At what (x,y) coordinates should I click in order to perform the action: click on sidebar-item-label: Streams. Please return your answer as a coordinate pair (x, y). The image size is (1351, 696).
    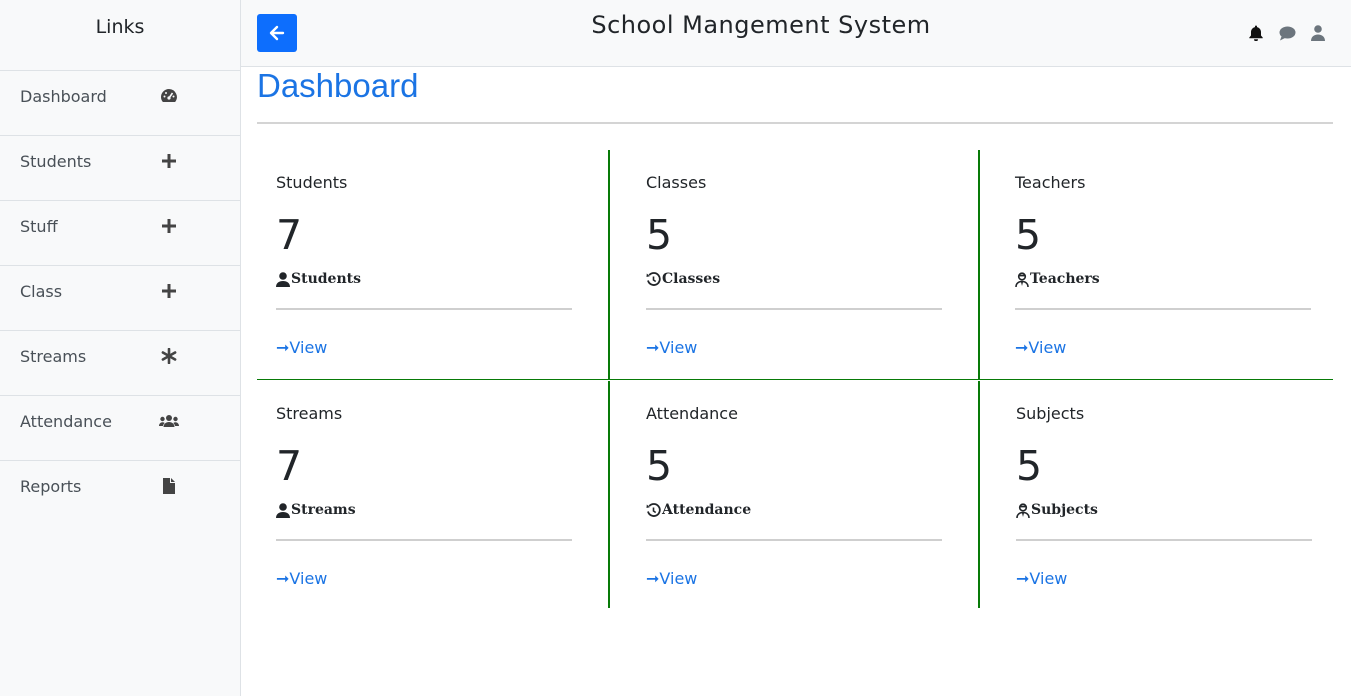
    Looking at the image, I should click on (53, 356).